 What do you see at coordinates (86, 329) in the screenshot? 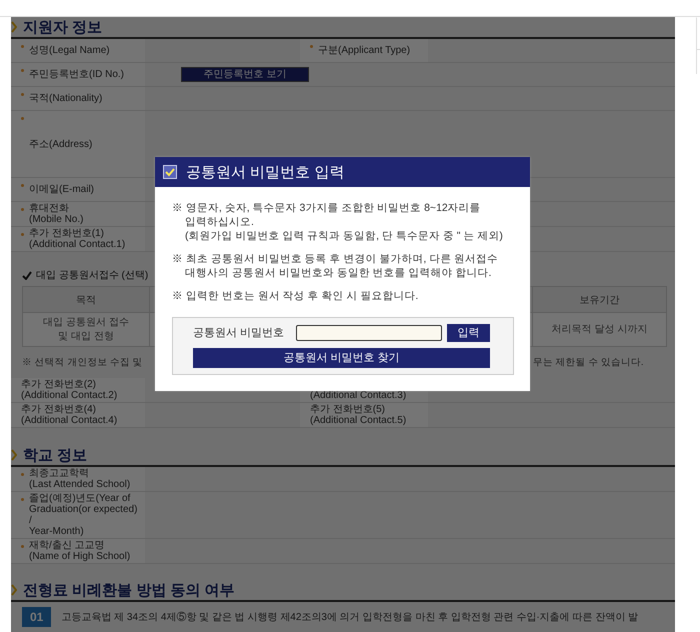
I see `table-cell: 대입 공통원서 접수 및 대입 전형` at bounding box center [86, 329].